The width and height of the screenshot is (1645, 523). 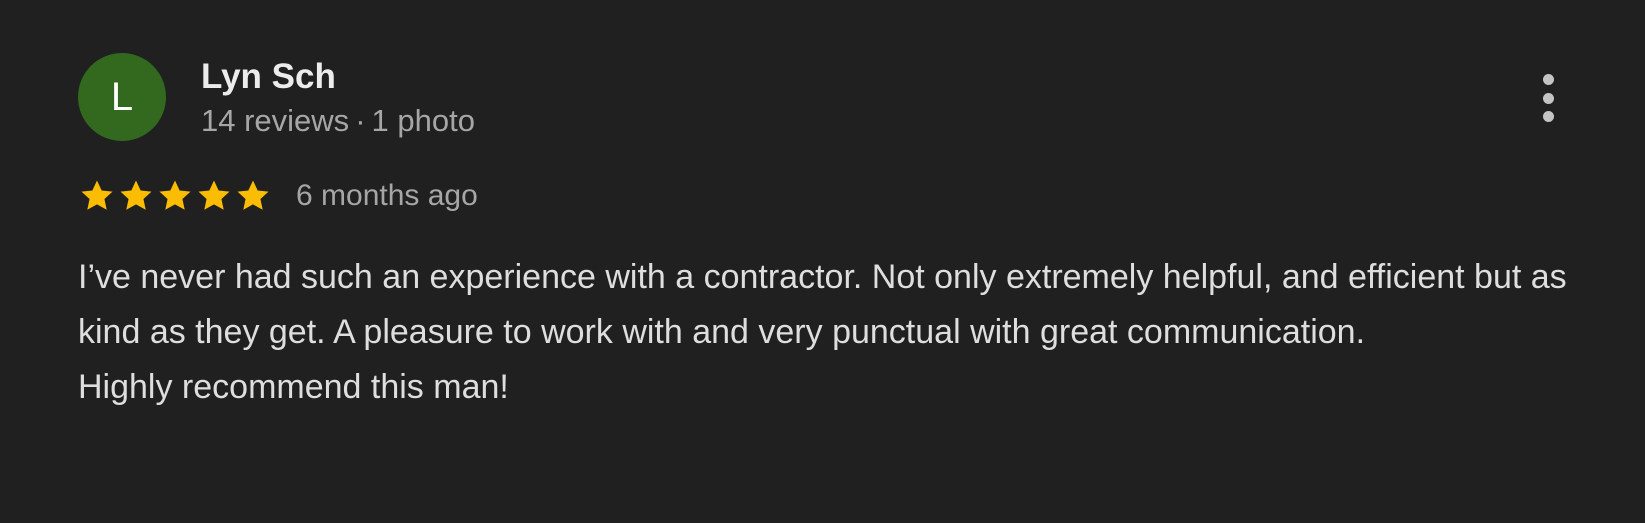 What do you see at coordinates (278, 196) in the screenshot?
I see `rating-row: 6 months ago` at bounding box center [278, 196].